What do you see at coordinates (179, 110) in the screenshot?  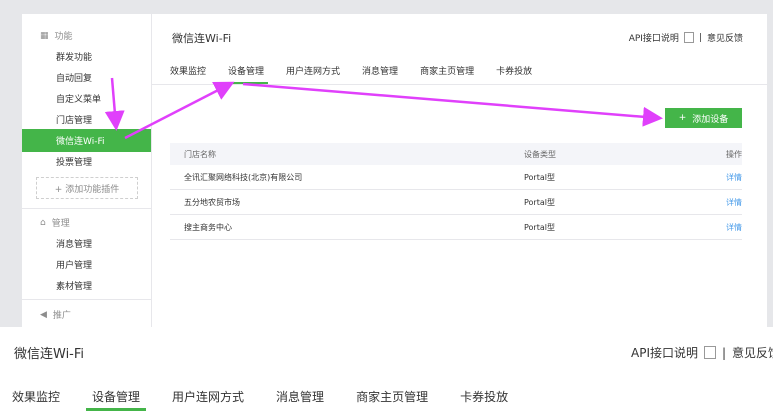 I see `arrow-to-tab` at bounding box center [179, 110].